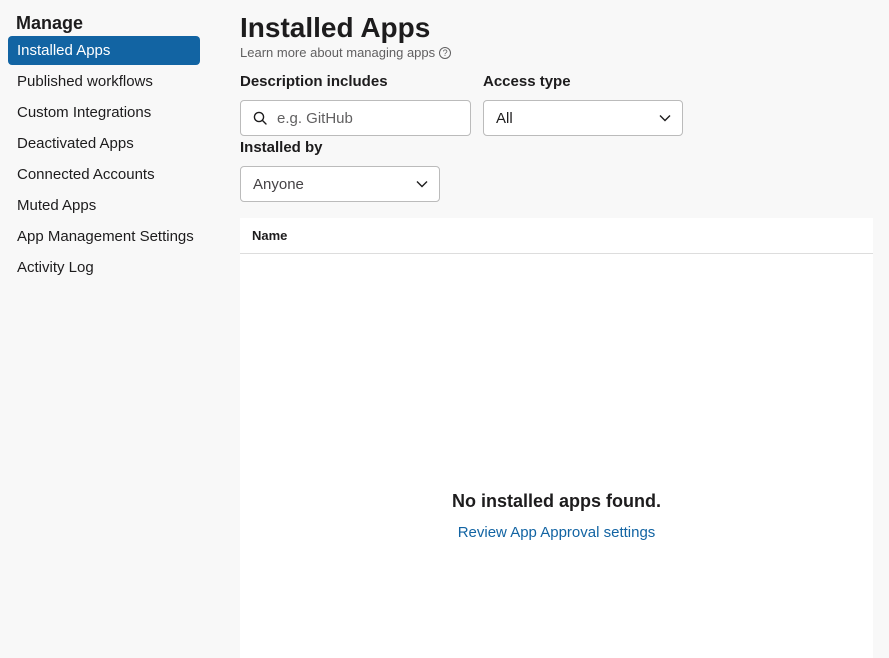 The image size is (889, 658). I want to click on sidebar-item-connected-accounts: Connected Accounts, so click(104, 174).